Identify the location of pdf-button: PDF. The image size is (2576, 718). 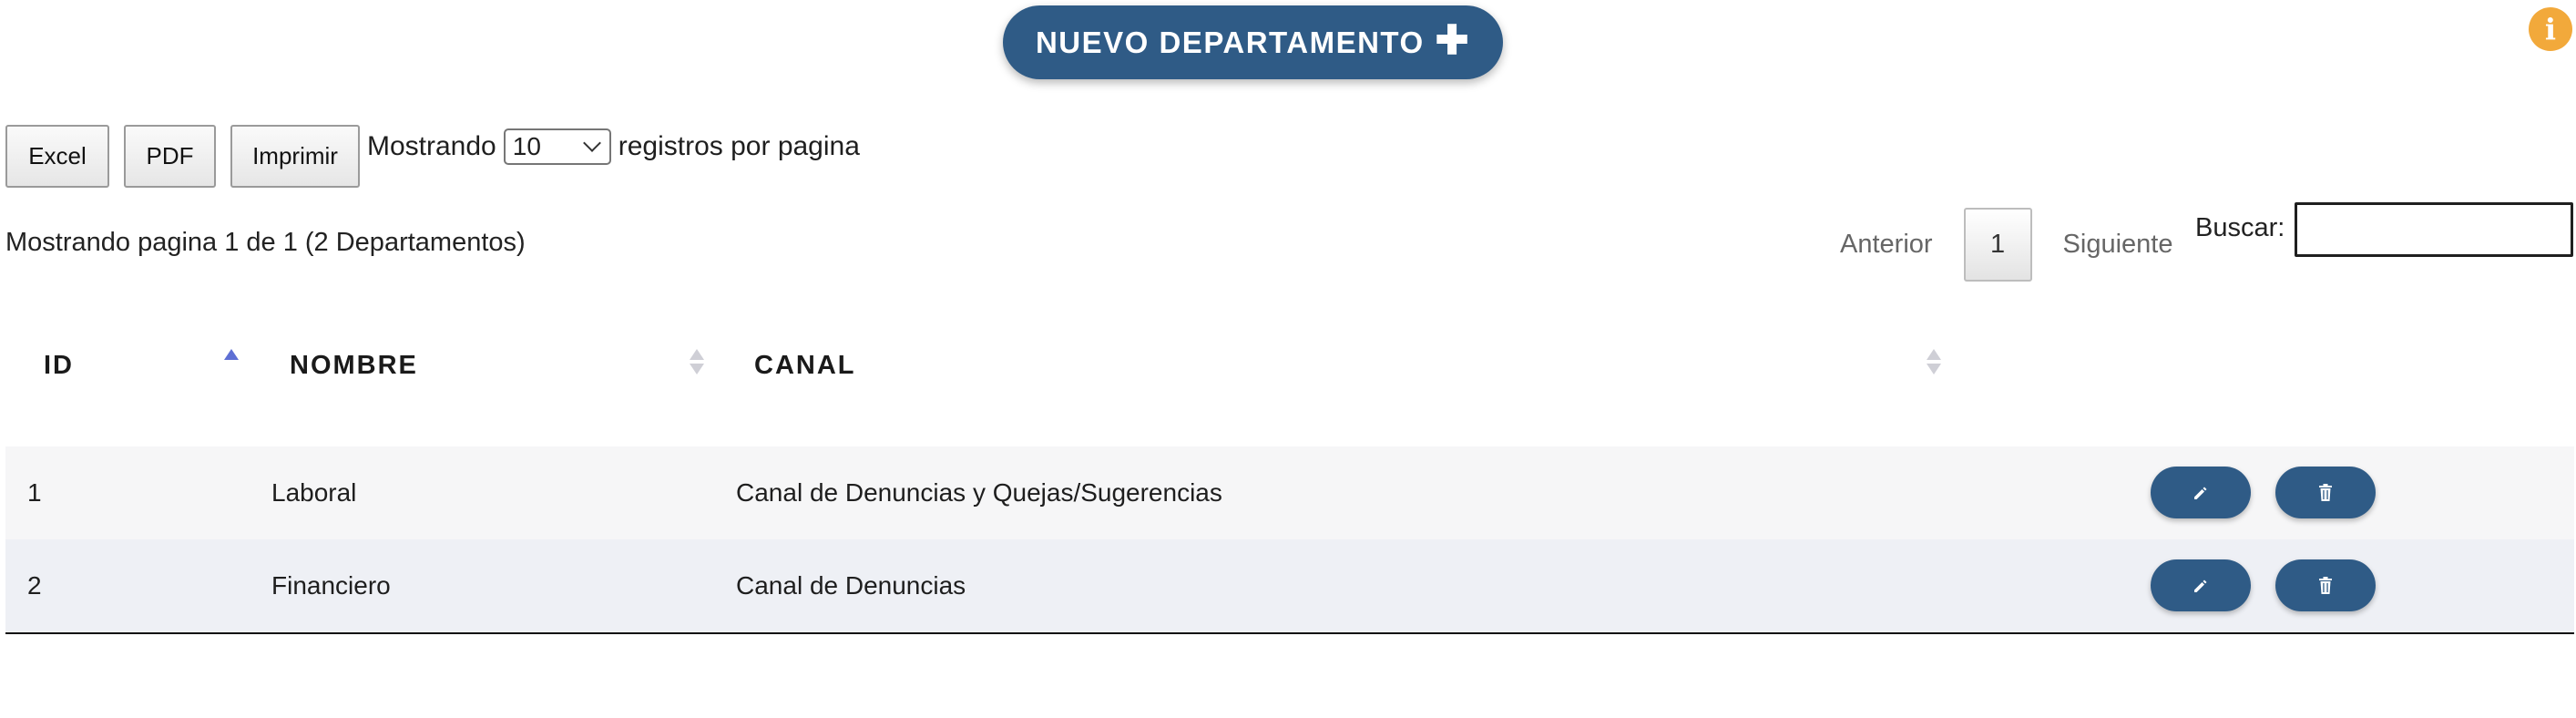
(170, 156).